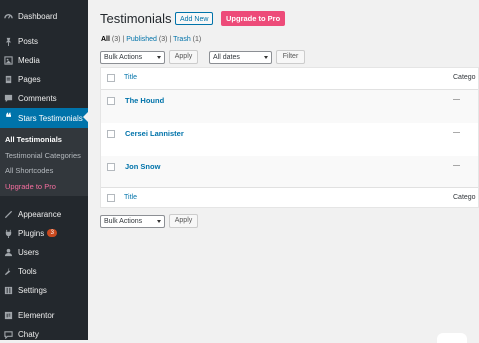 The height and width of the screenshot is (343, 479). Describe the element at coordinates (40, 214) in the screenshot. I see `menu-label: Appearance` at that location.